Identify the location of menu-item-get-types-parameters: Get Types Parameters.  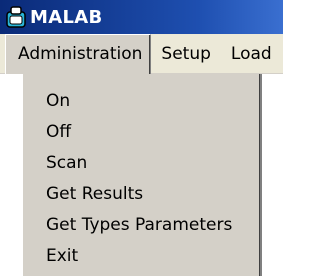
(141, 224).